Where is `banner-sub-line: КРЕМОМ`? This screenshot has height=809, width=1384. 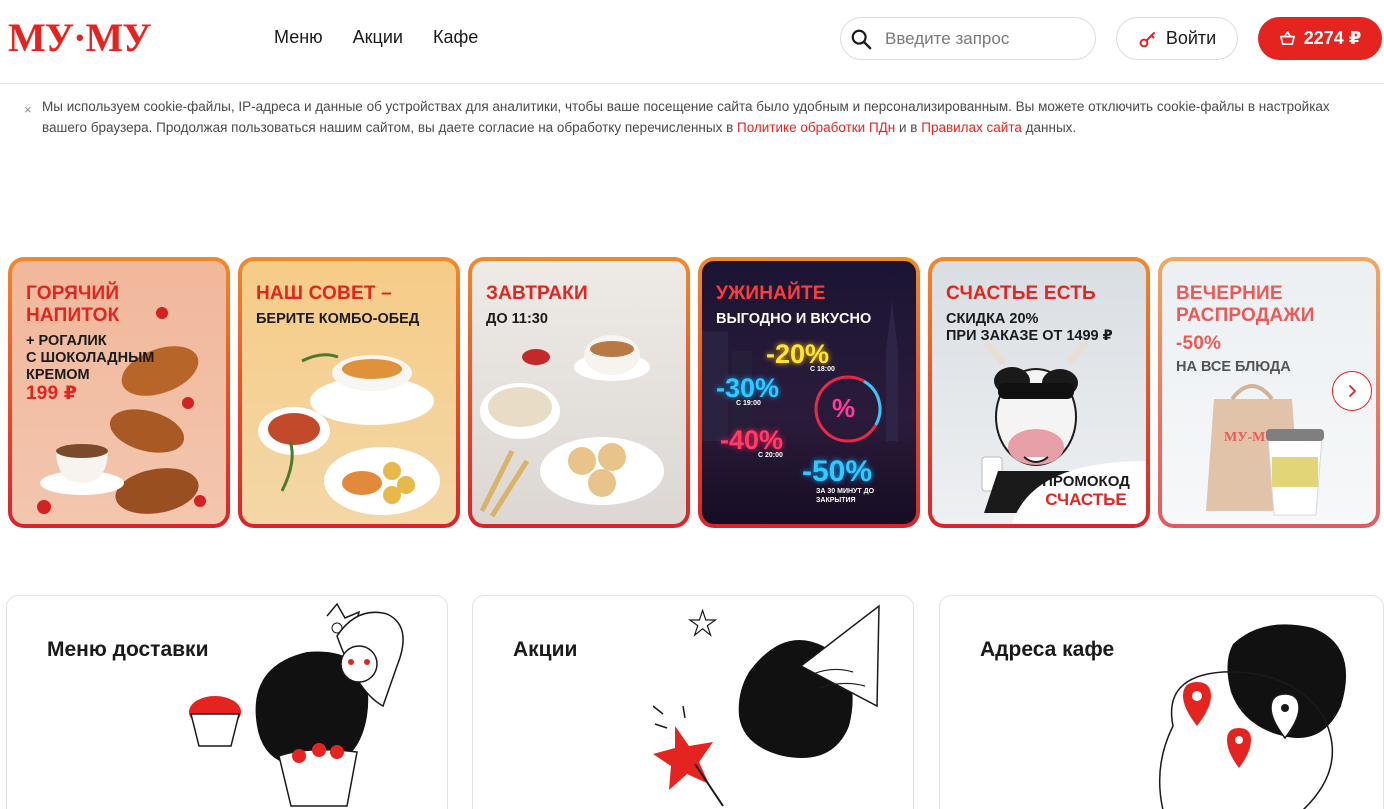 banner-sub-line: КРЕМОМ is located at coordinates (58, 375).